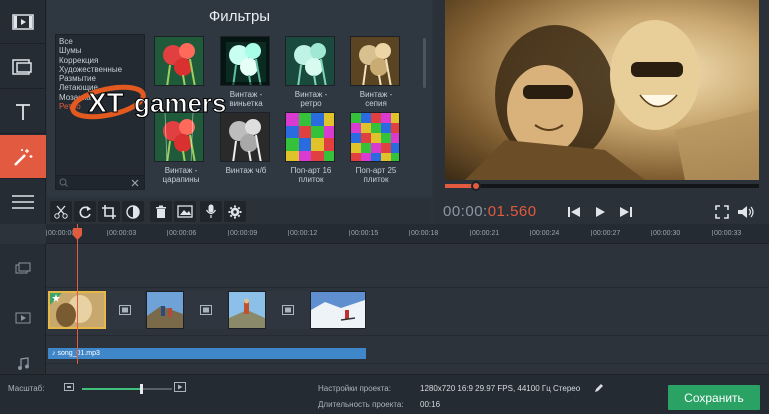 This screenshot has height=414, width=769. I want to click on transitions-button, so click(23, 67).